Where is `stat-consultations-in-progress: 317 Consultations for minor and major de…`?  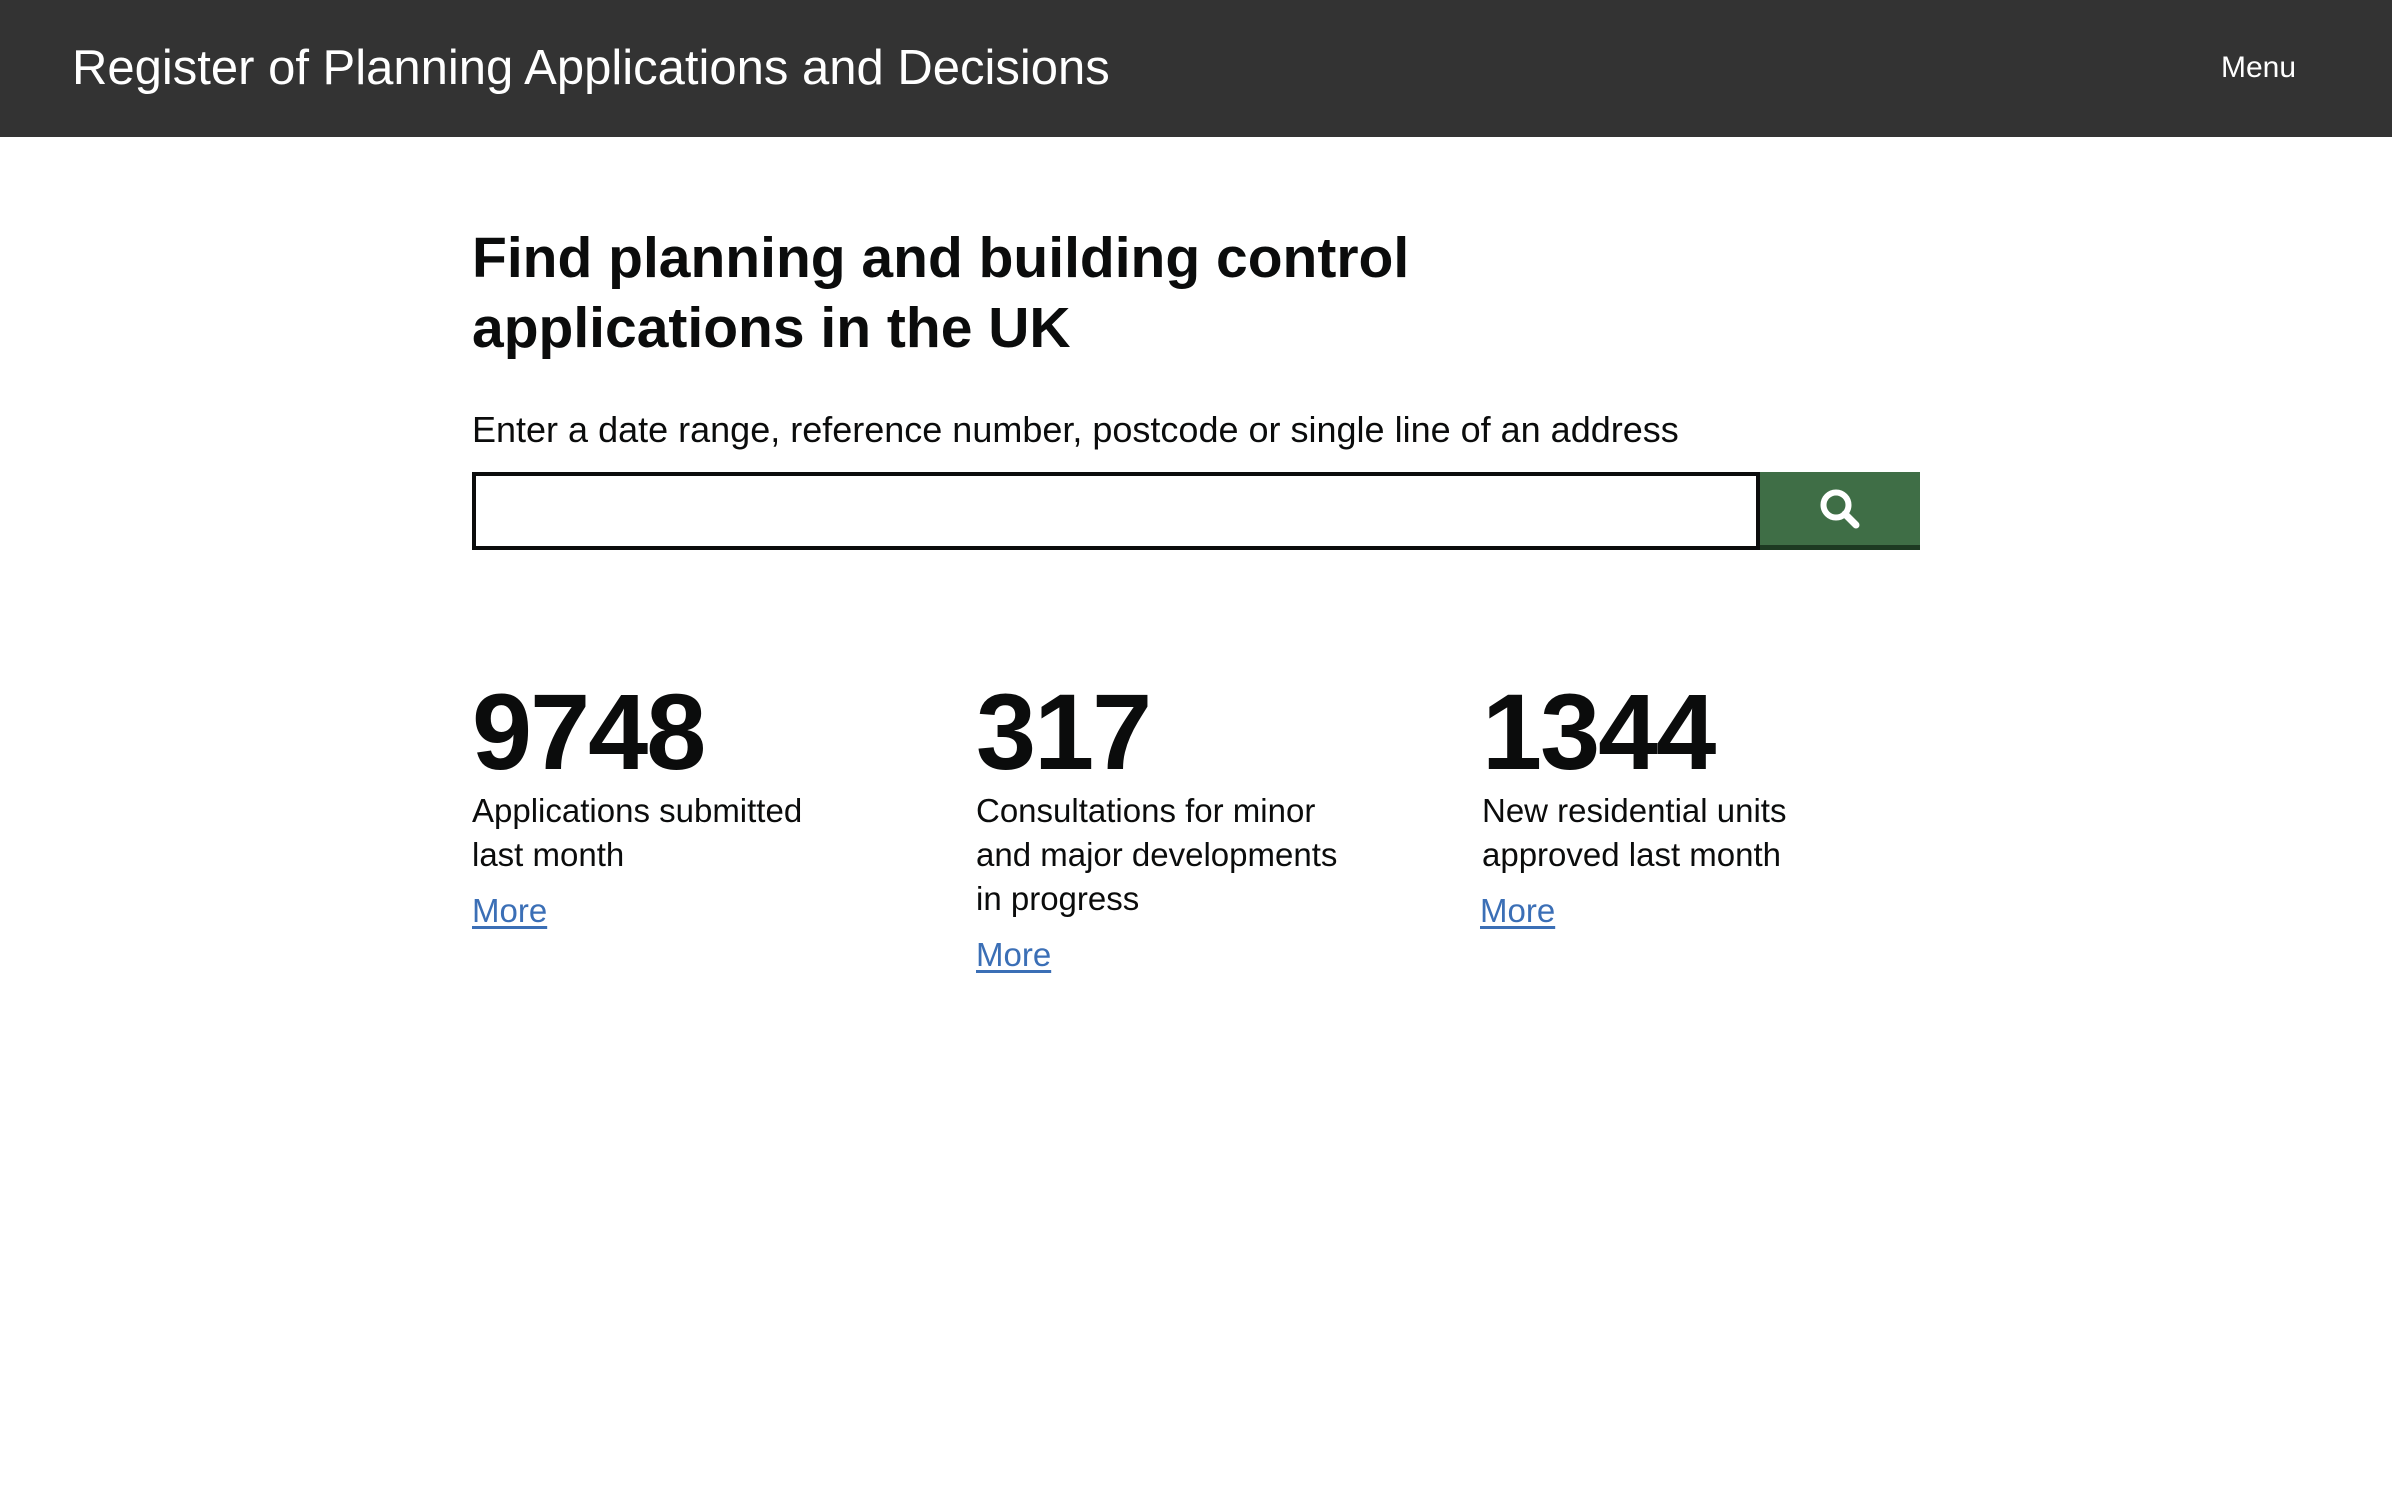 stat-consultations-in-progress: 317 Consultations for minor and major de… is located at coordinates (1176, 827).